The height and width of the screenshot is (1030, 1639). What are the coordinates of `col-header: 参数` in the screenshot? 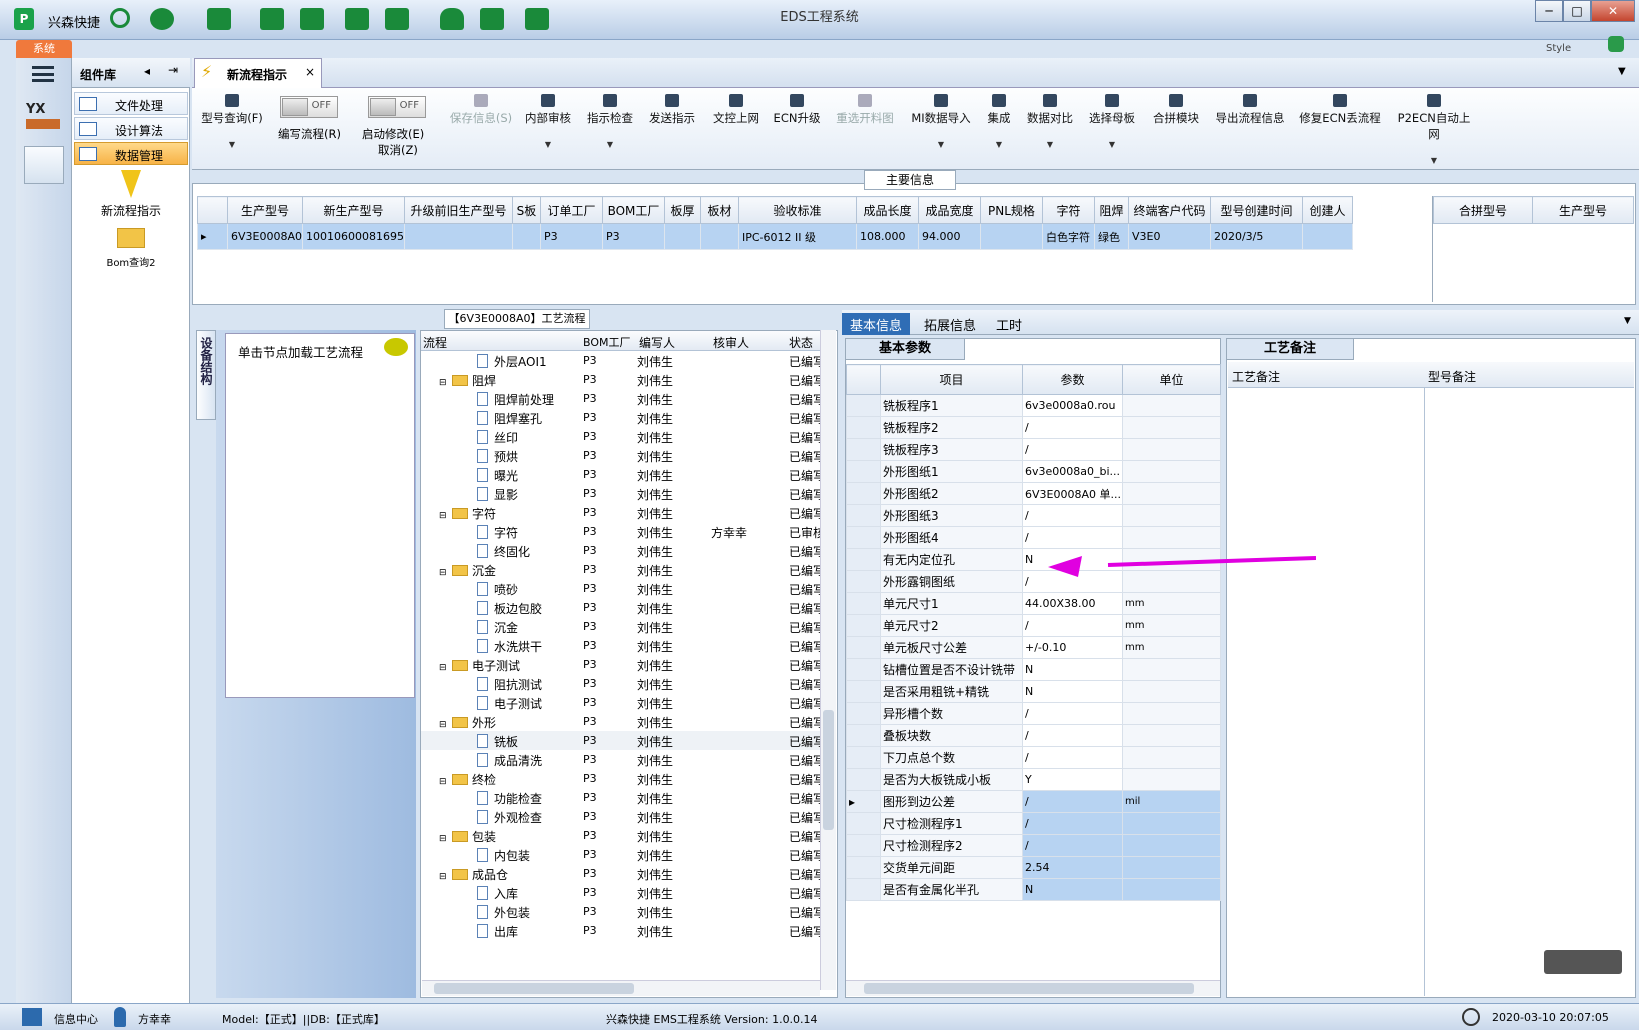 It's located at (1072, 379).